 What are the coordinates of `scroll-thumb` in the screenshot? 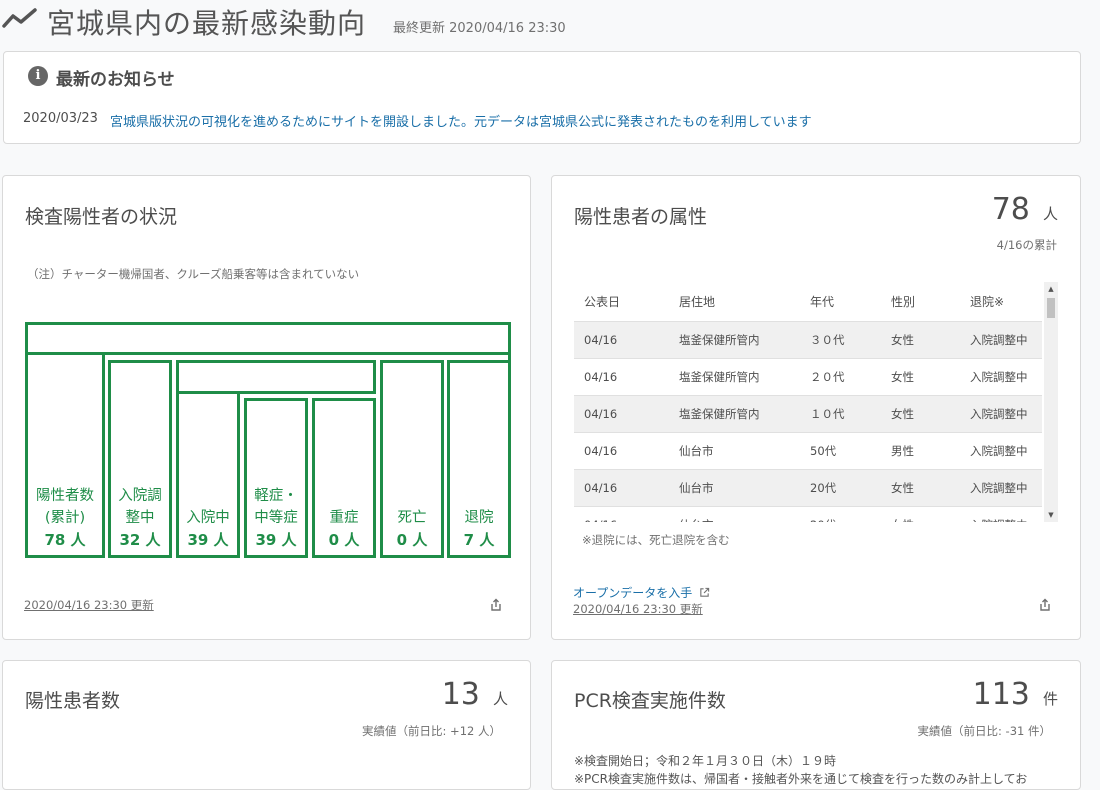 It's located at (1051, 308).